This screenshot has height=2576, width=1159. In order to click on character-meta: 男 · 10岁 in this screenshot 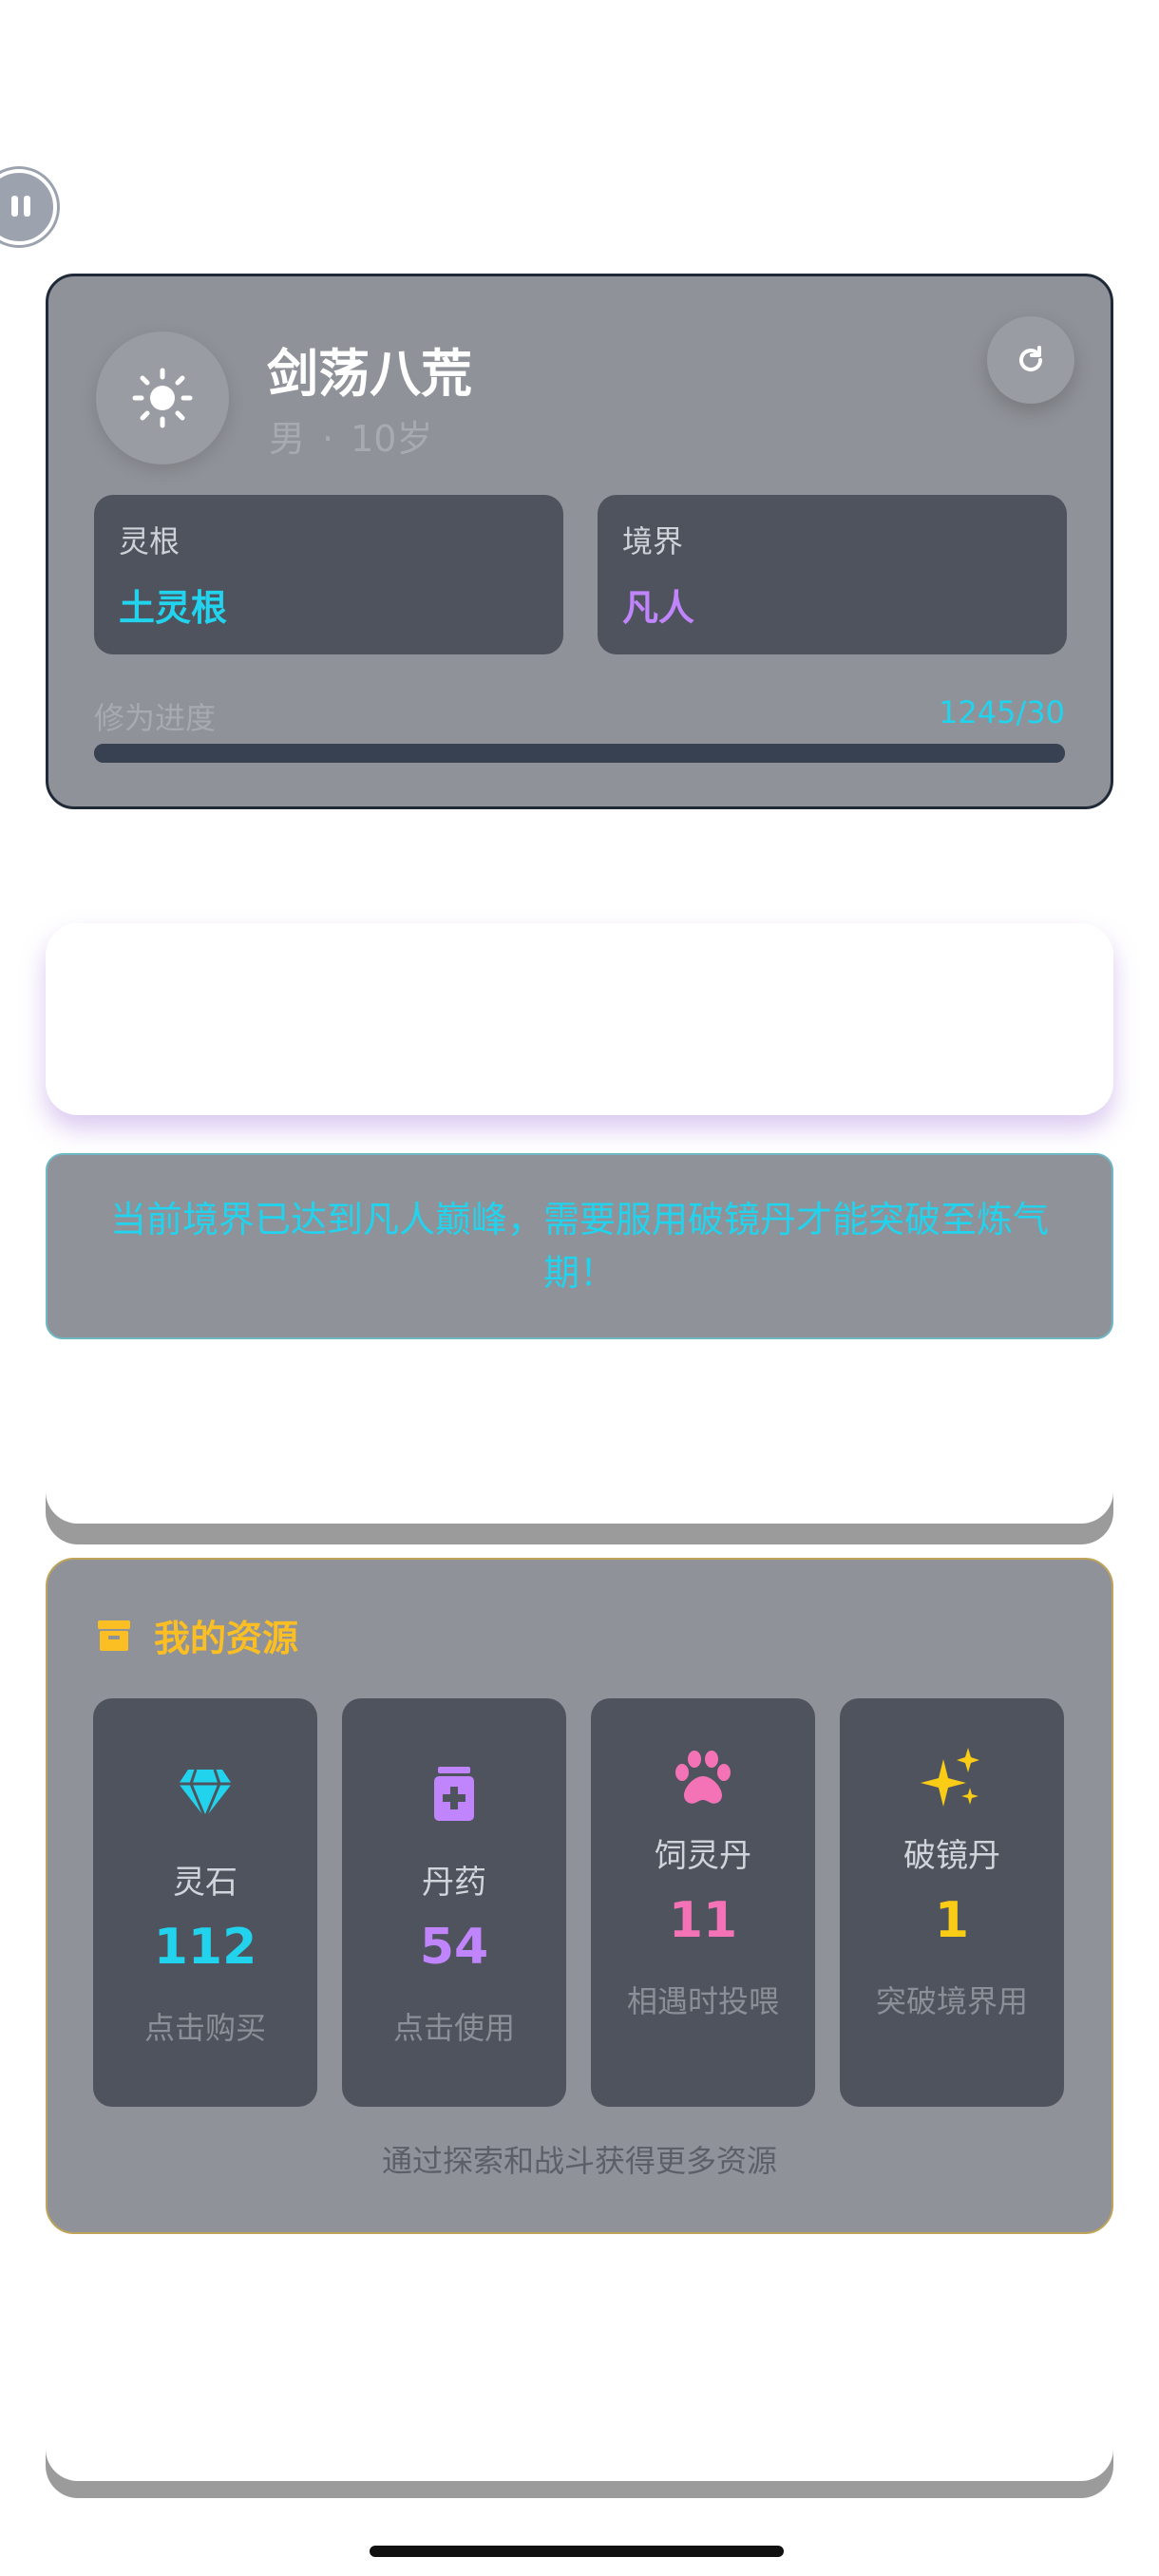, I will do `click(350, 435)`.